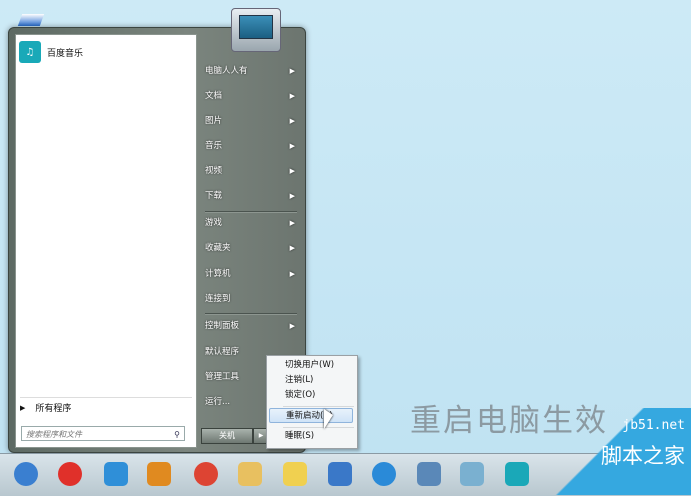 The width and height of the screenshot is (691, 496). Describe the element at coordinates (517, 474) in the screenshot. I see `baidu-music-icon` at that location.